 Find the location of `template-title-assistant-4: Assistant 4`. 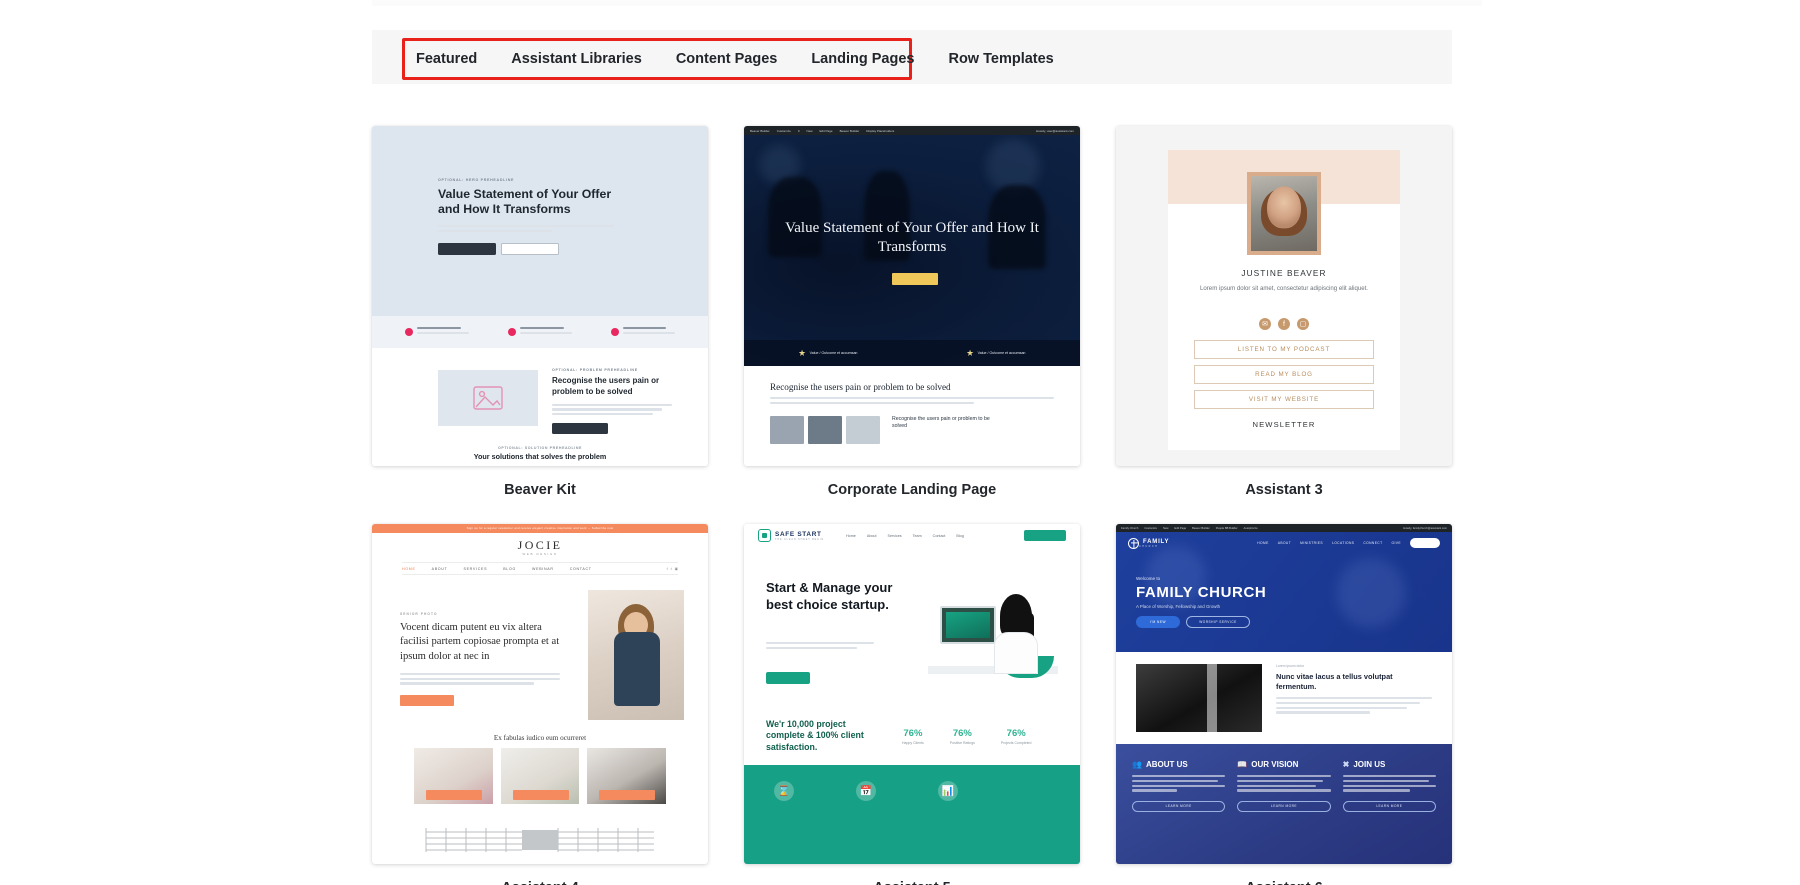

template-title-assistant-4: Assistant 4 is located at coordinates (540, 874).